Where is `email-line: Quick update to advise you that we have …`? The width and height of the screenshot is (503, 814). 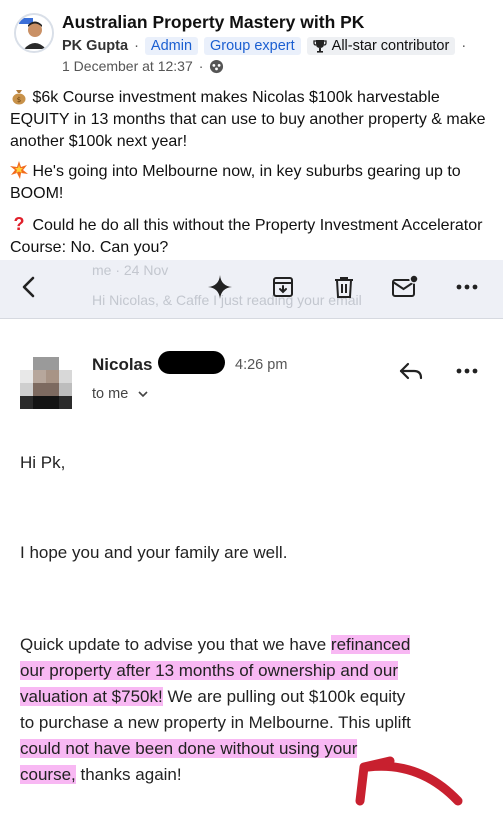
email-line: Quick update to advise you that we have … is located at coordinates (215, 644).